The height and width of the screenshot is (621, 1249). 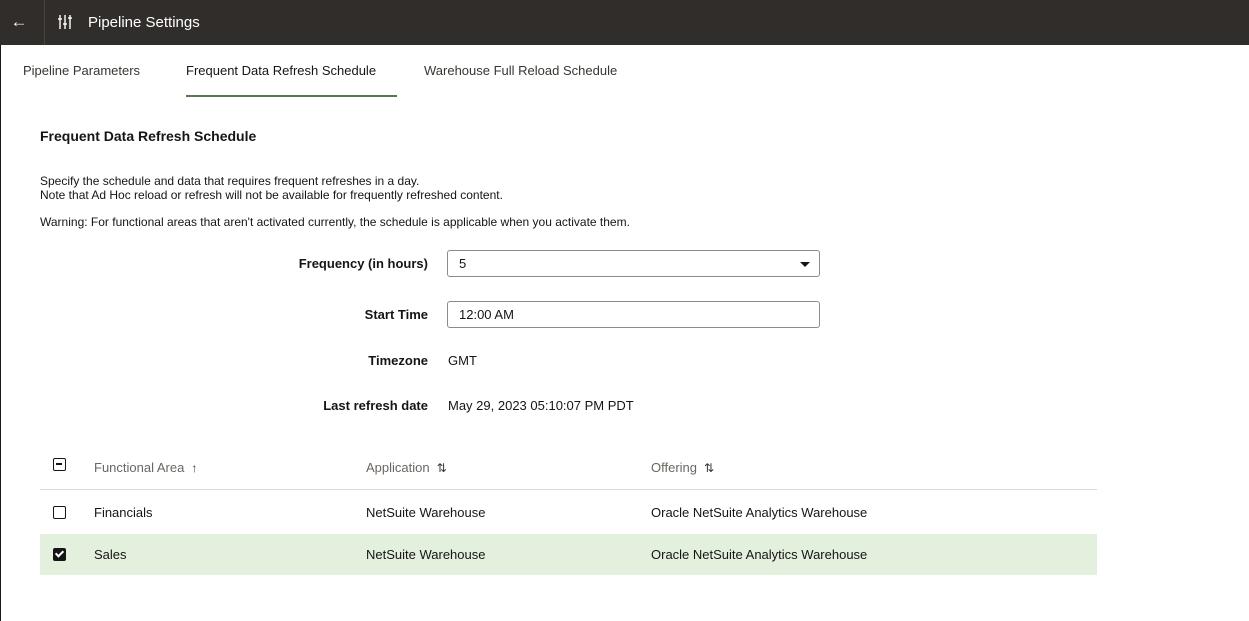 What do you see at coordinates (624, 22) in the screenshot?
I see `title-bar: ← Pipeline Settings` at bounding box center [624, 22].